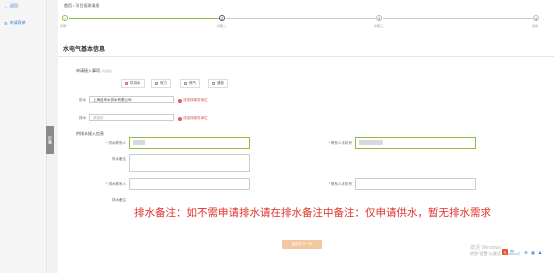 The height and width of the screenshot is (273, 554). What do you see at coordinates (131, 117) in the screenshot?
I see `drainage-select: 请选择` at bounding box center [131, 117].